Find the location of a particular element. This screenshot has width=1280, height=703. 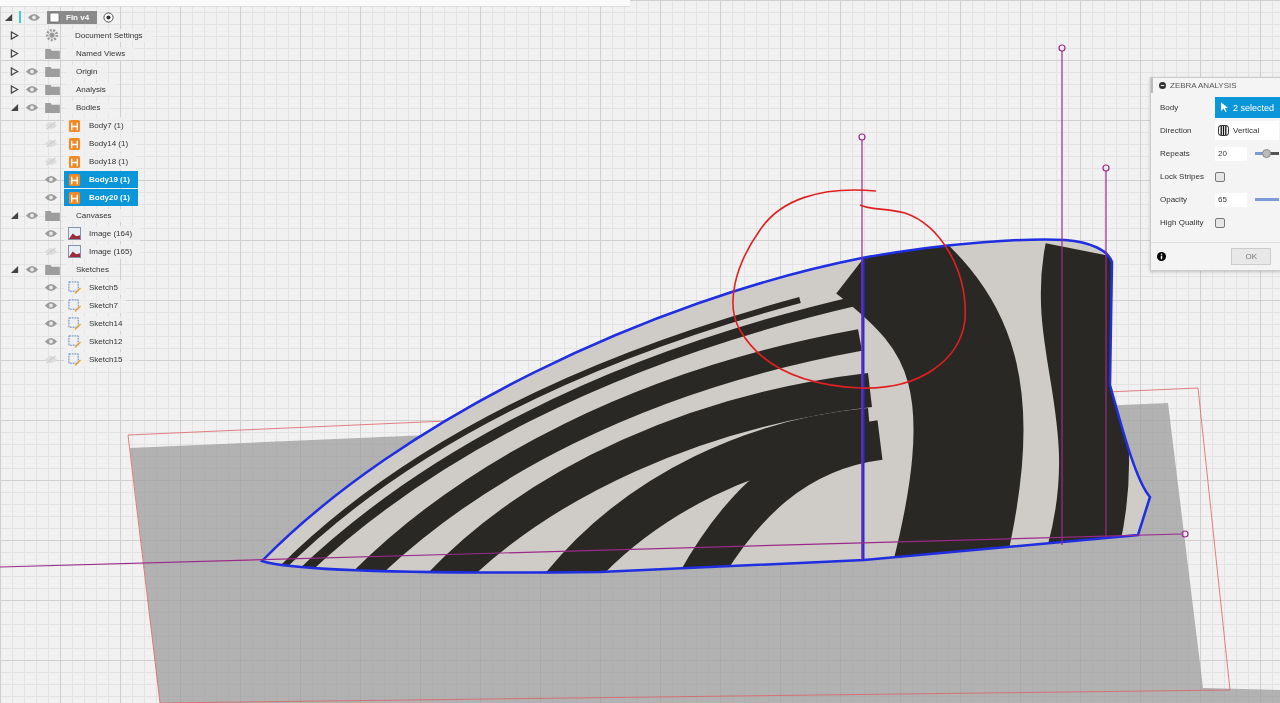

info-icon is located at coordinates (1161, 256).